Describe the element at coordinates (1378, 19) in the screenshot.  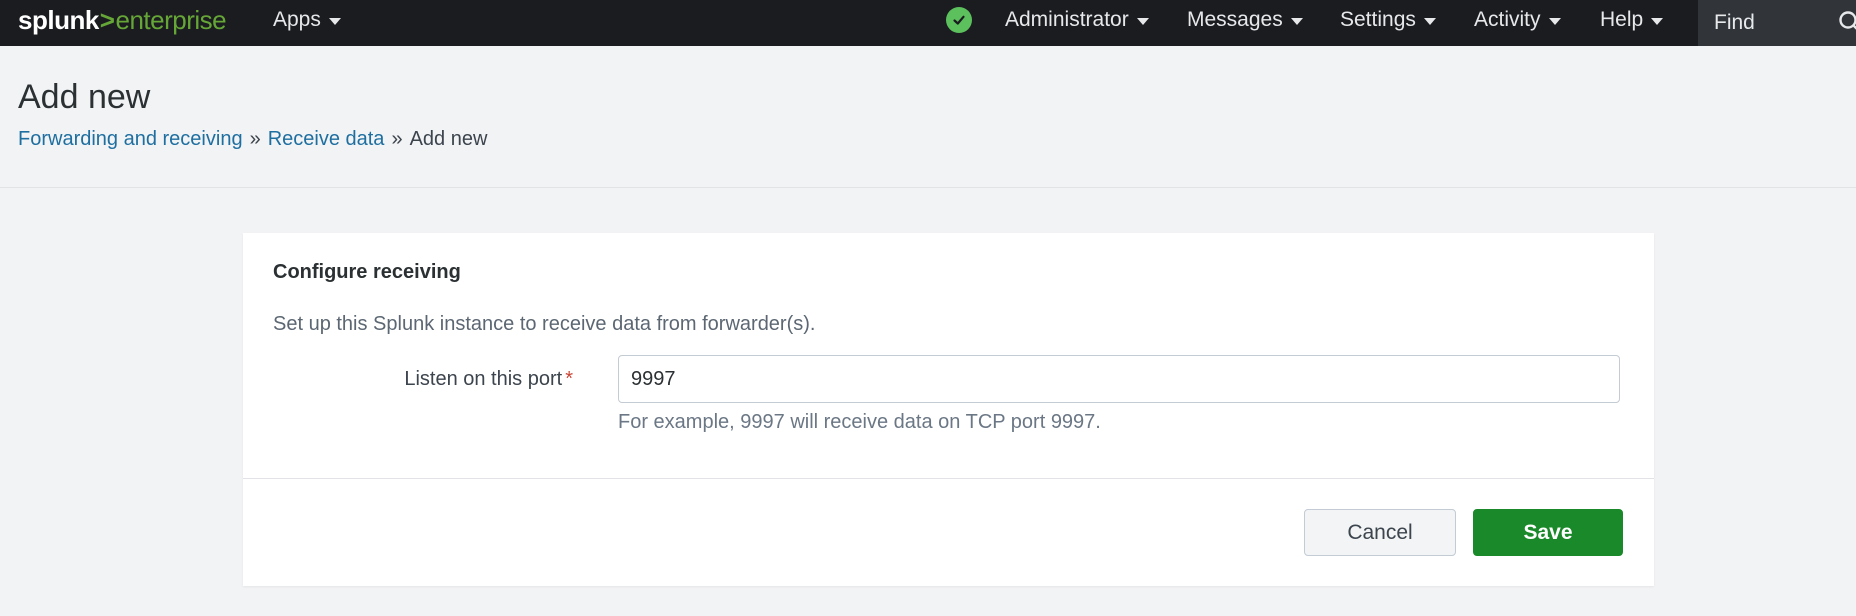
I see `settings-menu-label: Settings` at that location.